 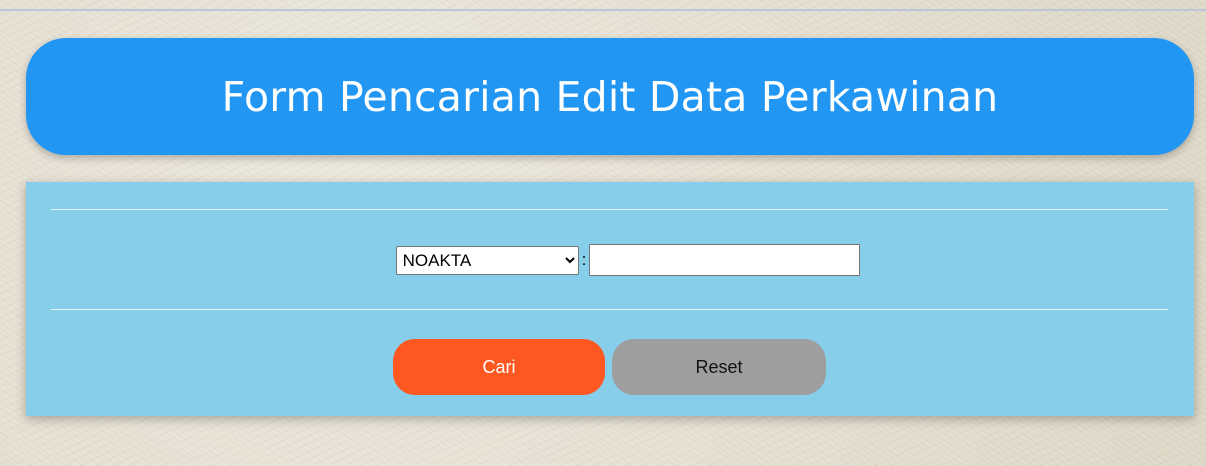 I want to click on search-row: NOAKTA :, so click(x=610, y=260).